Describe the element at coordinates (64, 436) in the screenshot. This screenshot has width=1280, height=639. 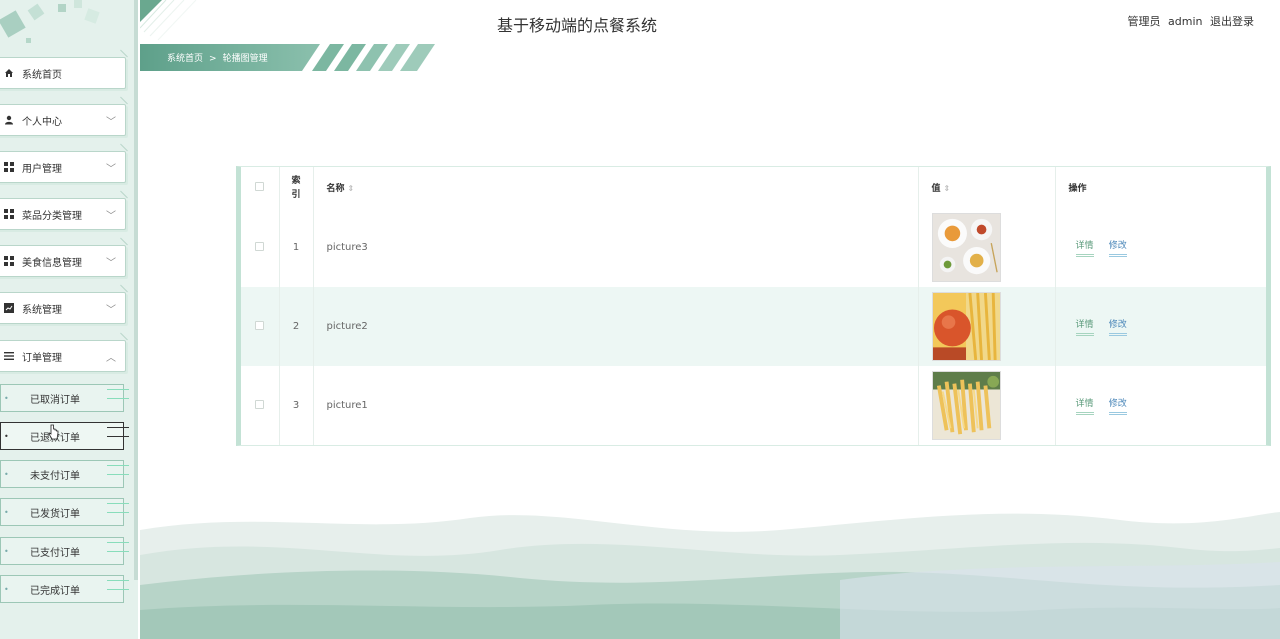
I see `sidebar-subitem-refunded-orders: • 已退款订单` at that location.